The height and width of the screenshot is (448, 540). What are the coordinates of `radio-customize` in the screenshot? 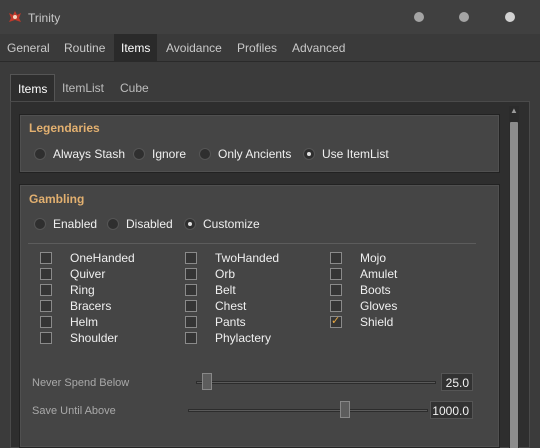 It's located at (190, 224).